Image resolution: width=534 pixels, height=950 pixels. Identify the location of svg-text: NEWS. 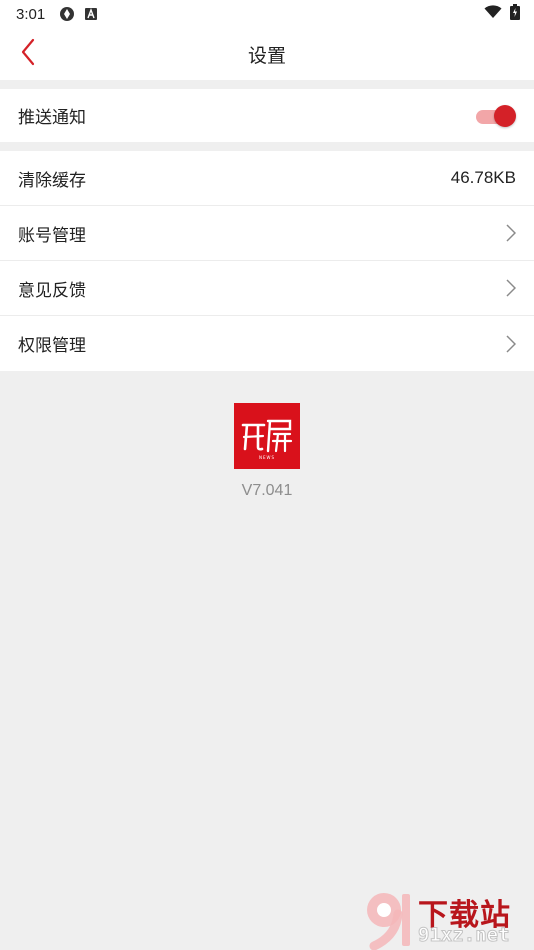
(267, 457).